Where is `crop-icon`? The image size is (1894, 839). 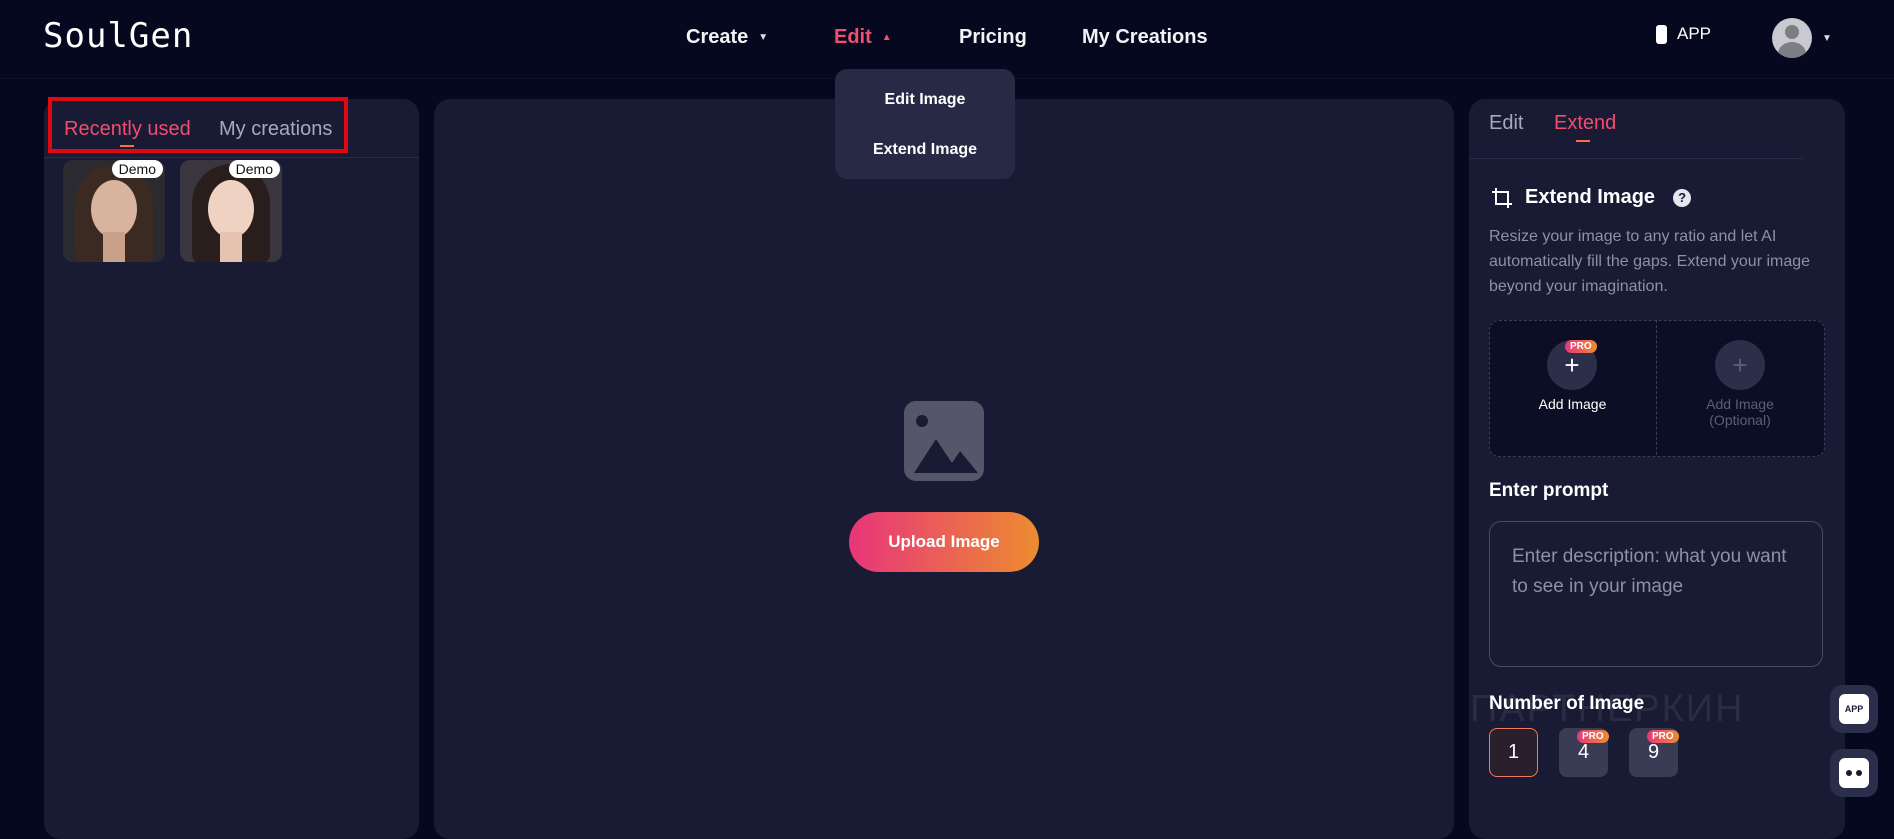
crop-icon is located at coordinates (1502, 197).